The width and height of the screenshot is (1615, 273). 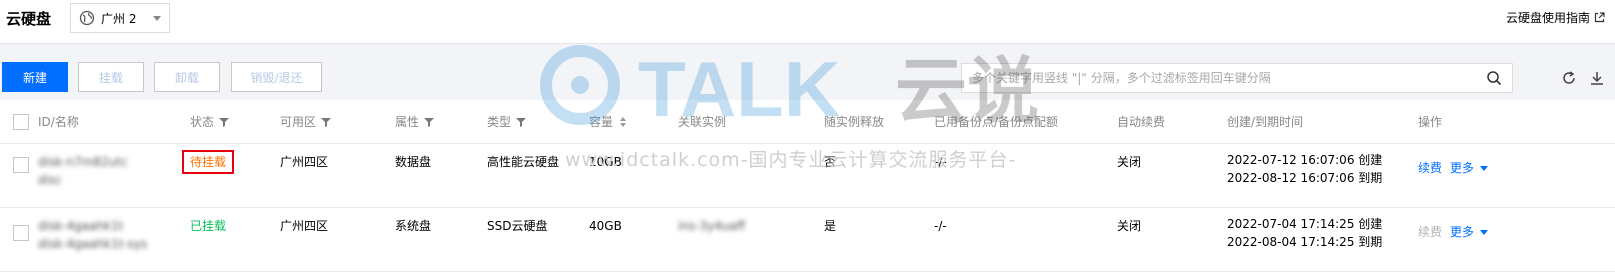 What do you see at coordinates (21, 122) in the screenshot?
I see `select-all-checkbox` at bounding box center [21, 122].